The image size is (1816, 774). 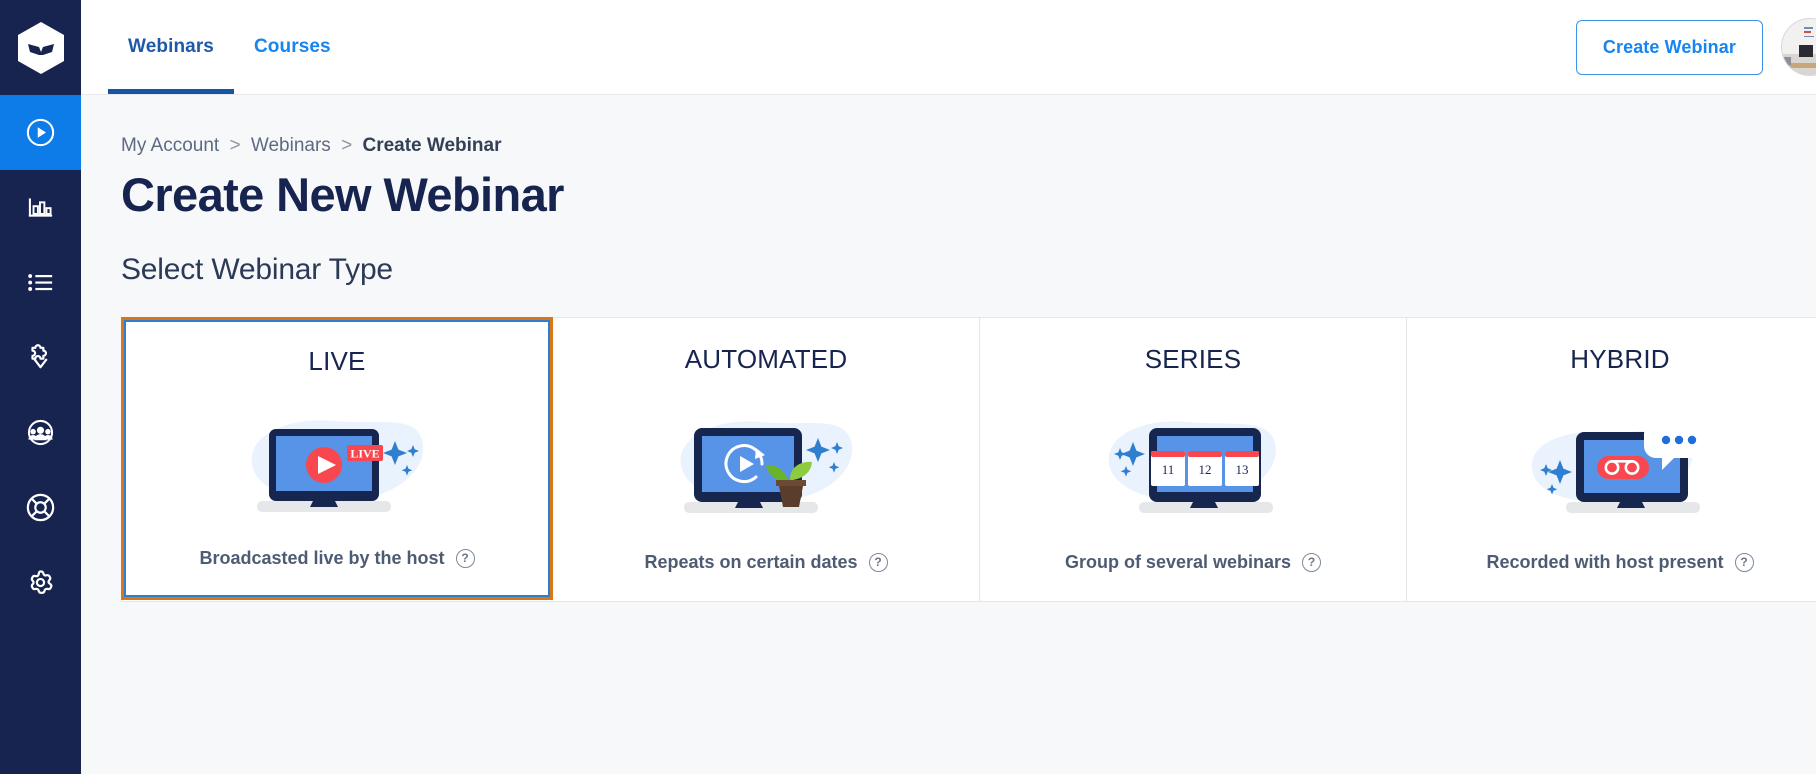 I want to click on avatar-image, so click(x=1799, y=47).